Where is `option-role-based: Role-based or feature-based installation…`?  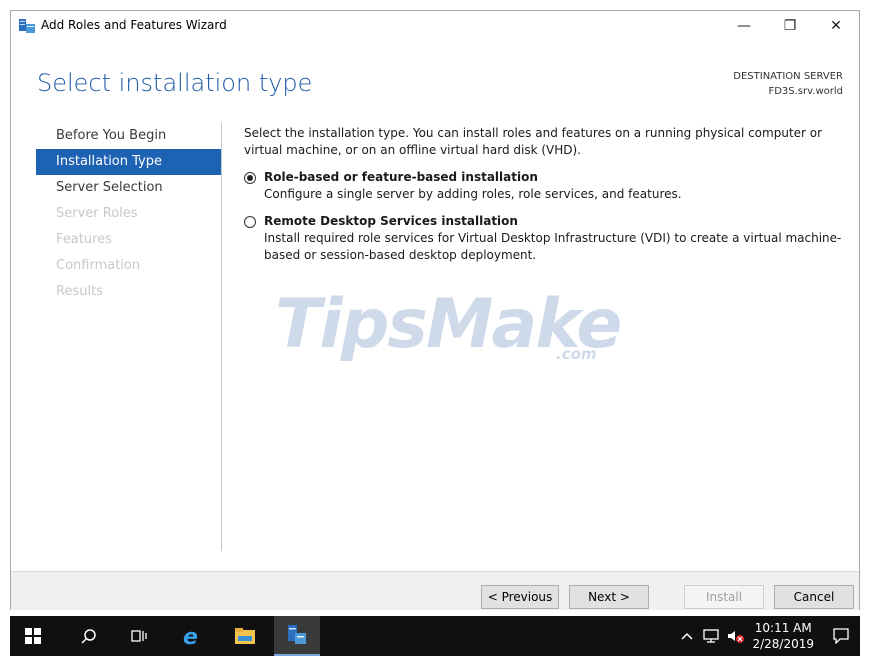
option-role-based: Role-based or feature-based installation… is located at coordinates (544, 186).